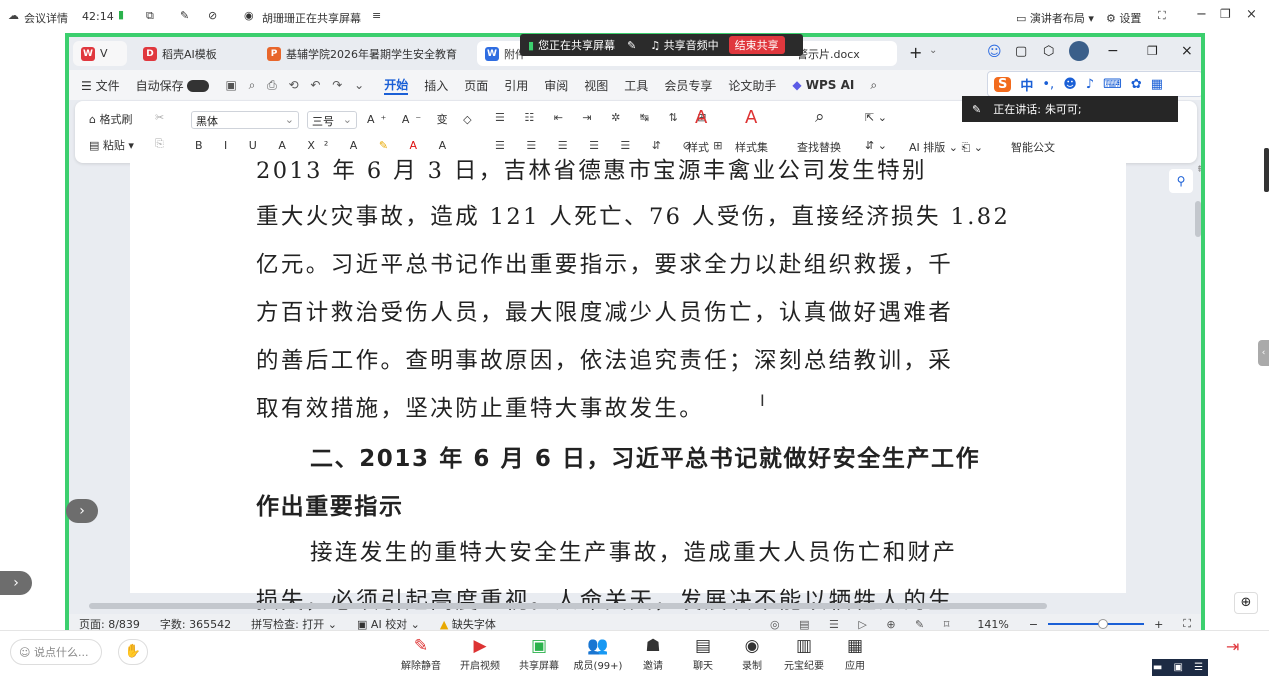 The height and width of the screenshot is (676, 1269). Describe the element at coordinates (1225, 14) in the screenshot. I see `restore-icon: ❐` at that location.